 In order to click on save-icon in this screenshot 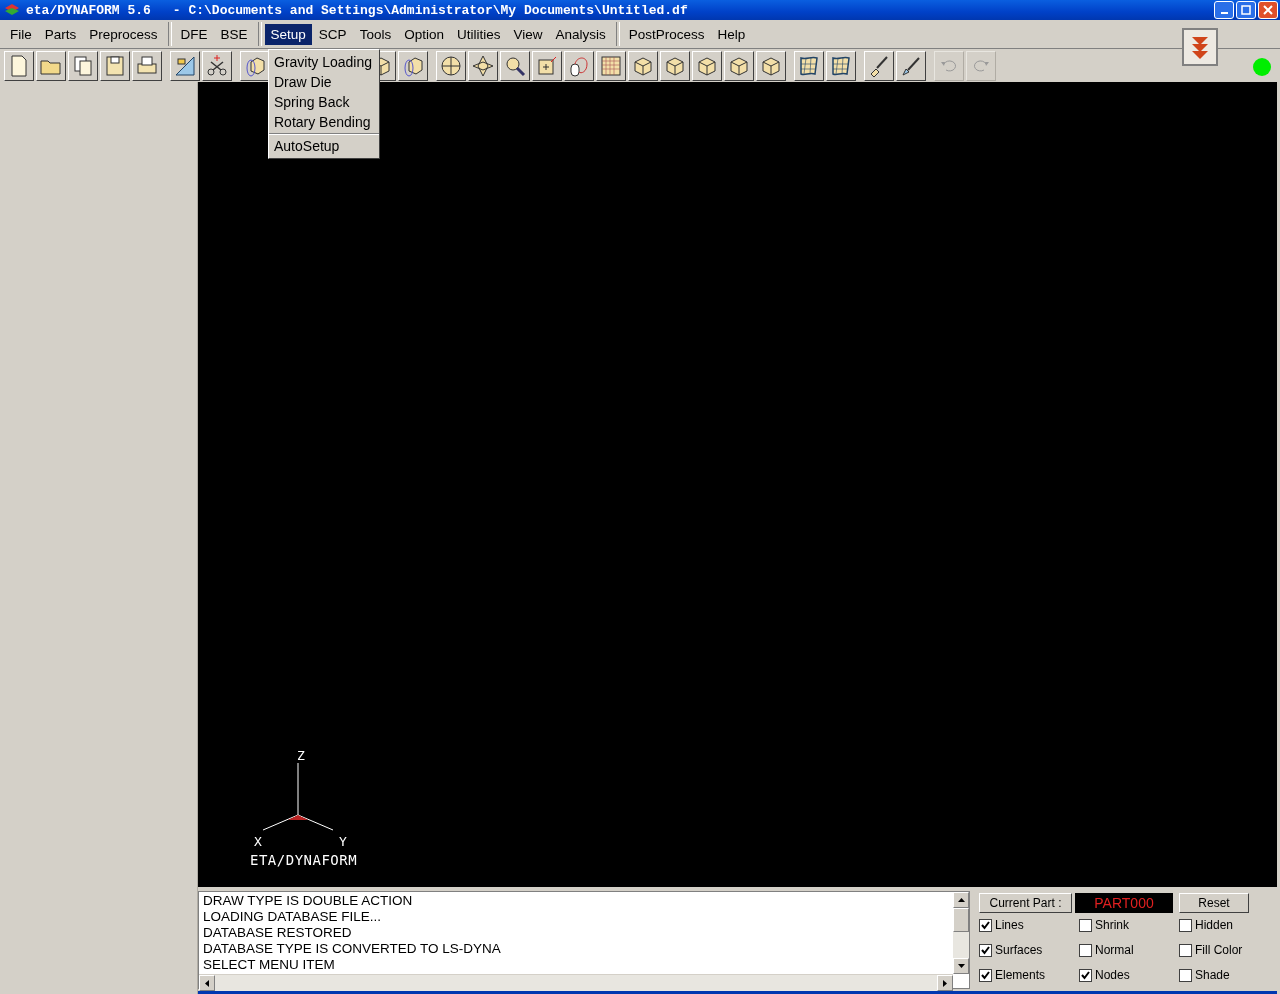, I will do `click(115, 65)`.